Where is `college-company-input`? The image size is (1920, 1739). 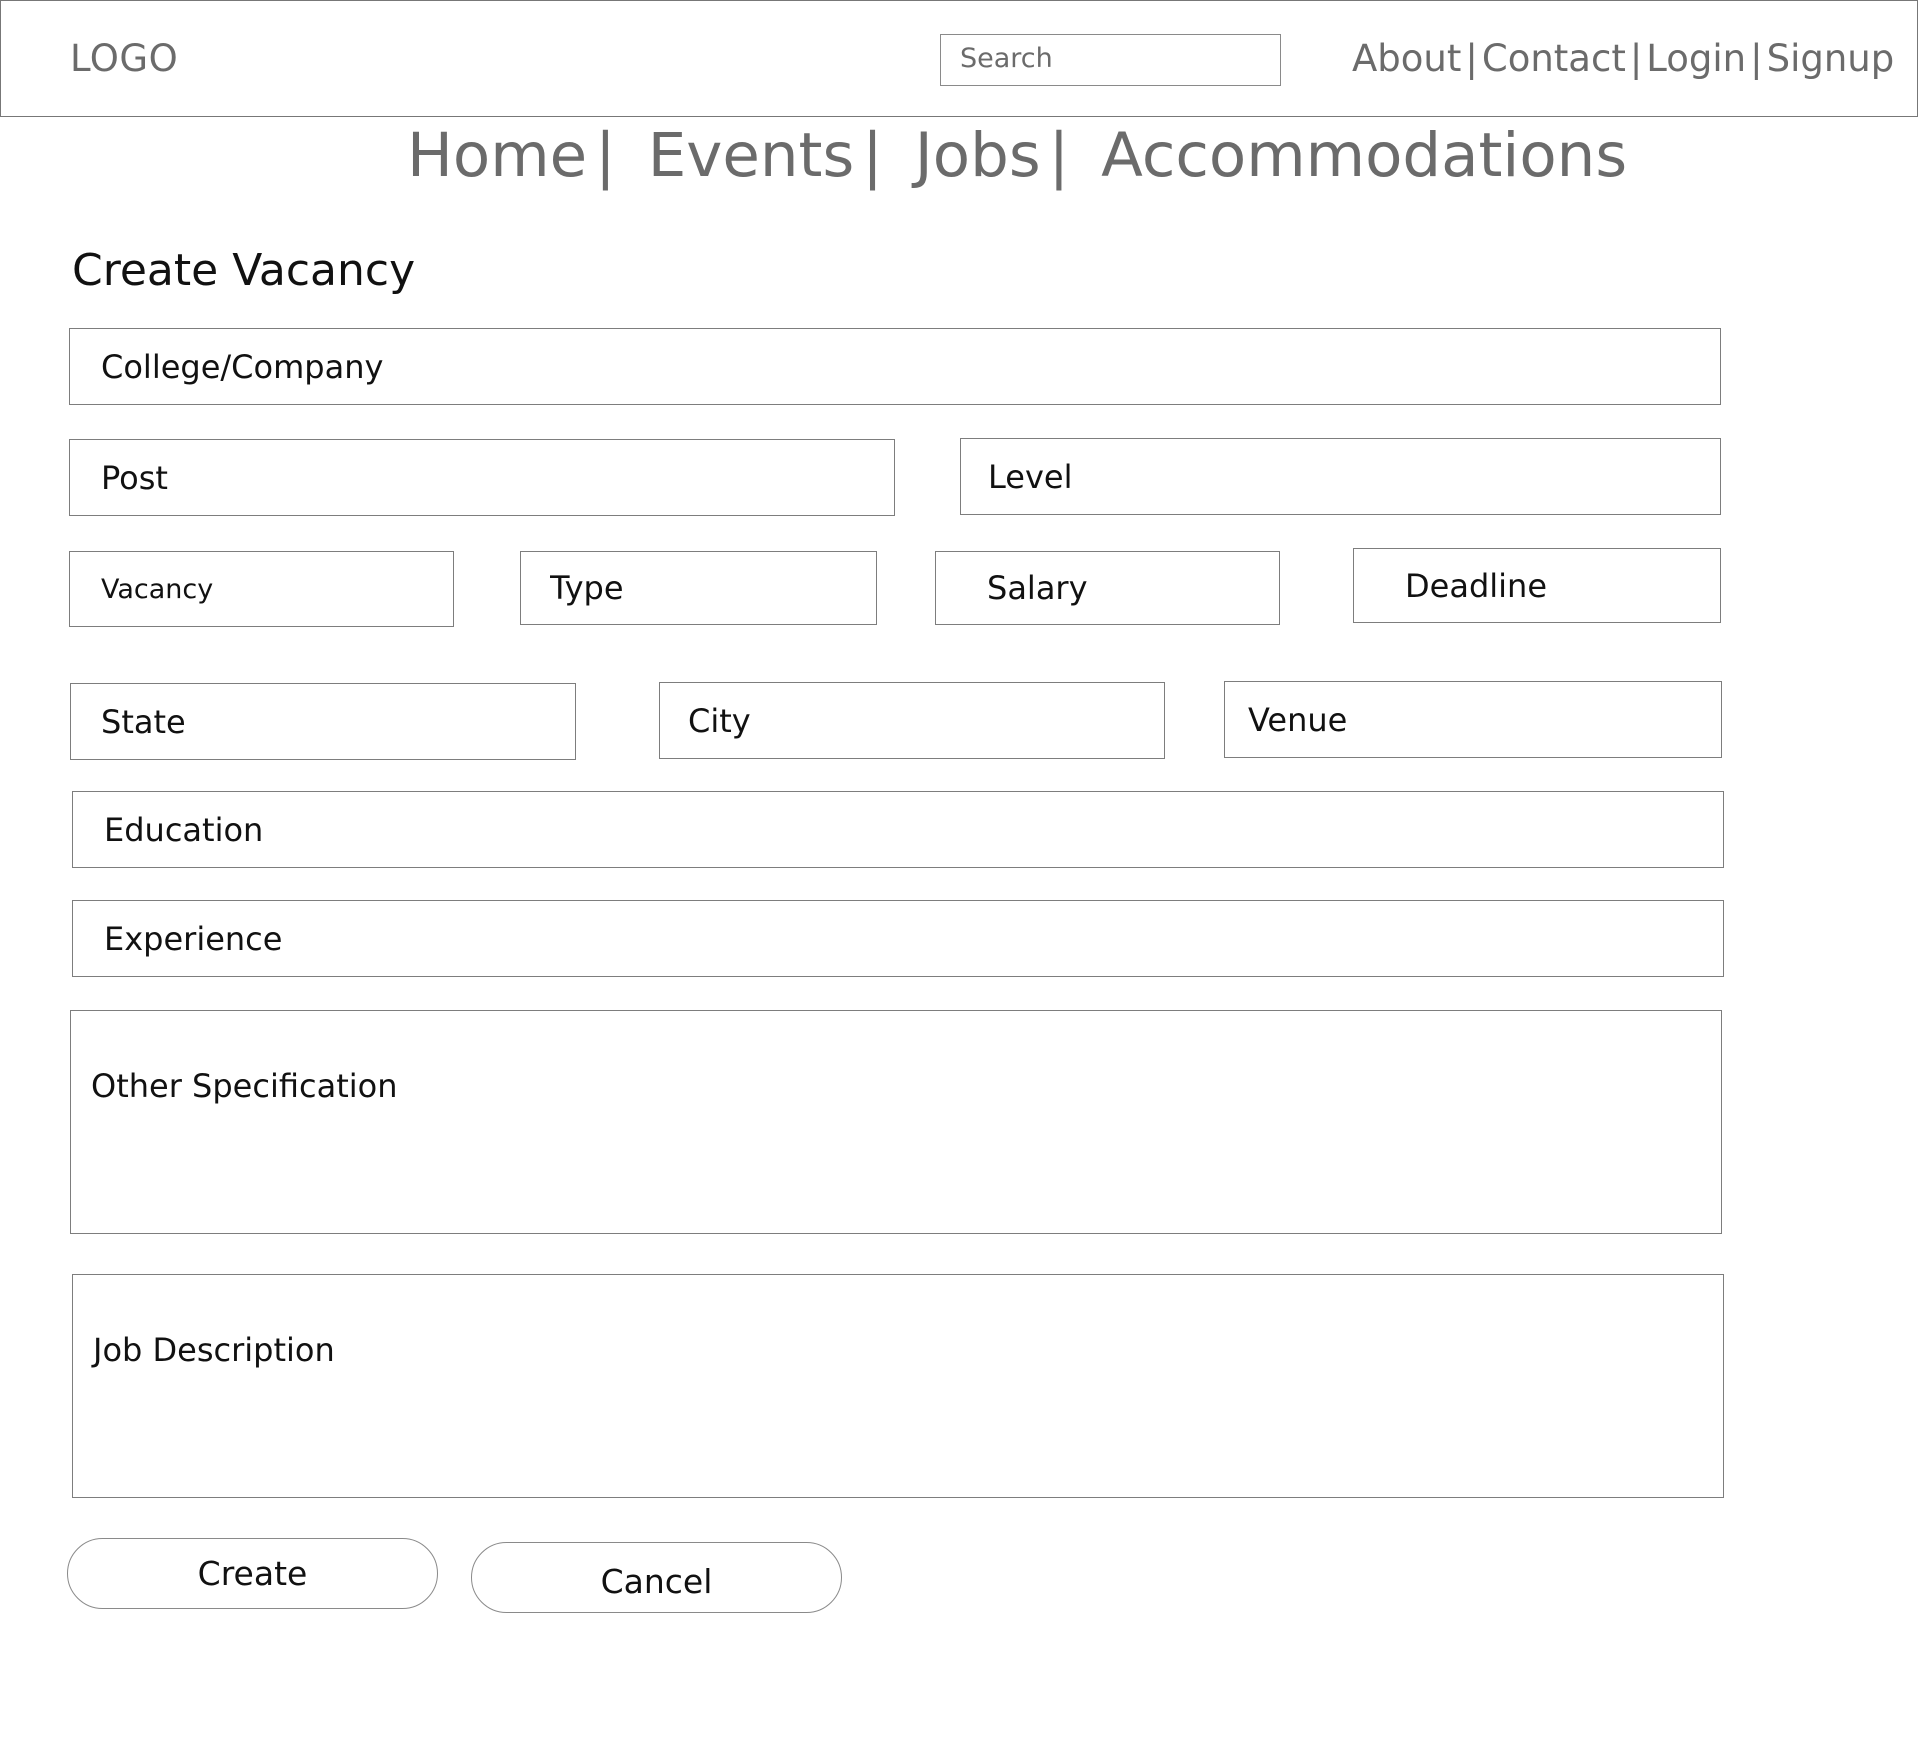 college-company-input is located at coordinates (895, 366).